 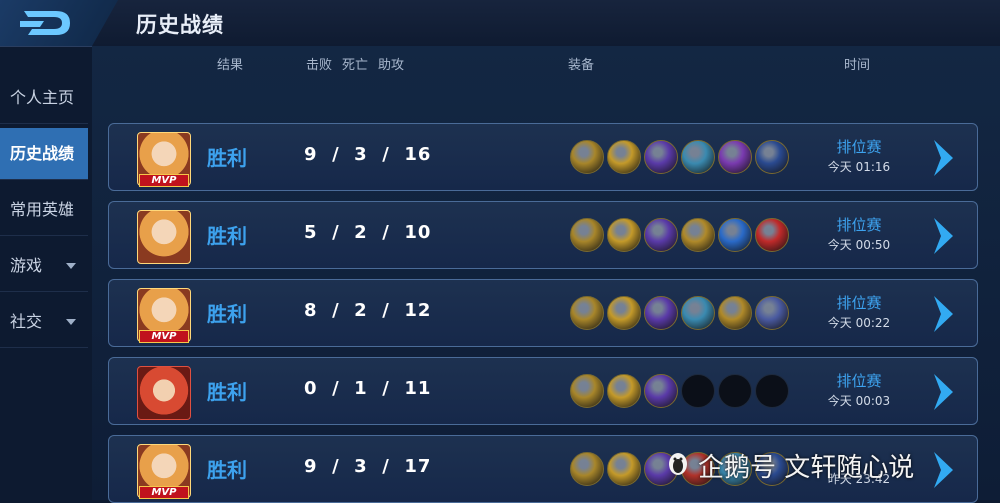 What do you see at coordinates (26, 265) in the screenshot?
I see `sidebar-item-label: 游戏` at bounding box center [26, 265].